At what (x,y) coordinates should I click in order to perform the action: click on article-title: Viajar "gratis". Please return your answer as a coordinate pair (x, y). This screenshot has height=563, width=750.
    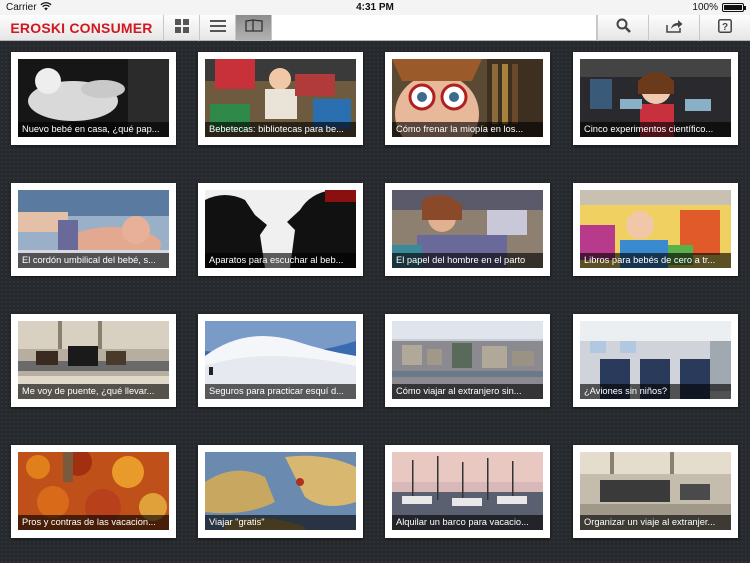
    Looking at the image, I should click on (280, 522).